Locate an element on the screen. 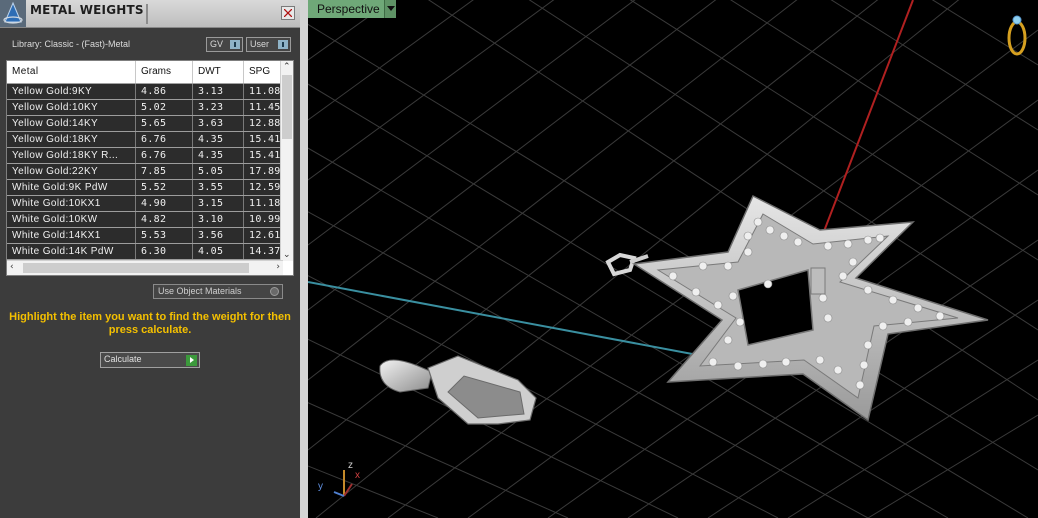 The image size is (1038, 518). panel-titlebar: METAL WEIGHTS is located at coordinates (150, 14).